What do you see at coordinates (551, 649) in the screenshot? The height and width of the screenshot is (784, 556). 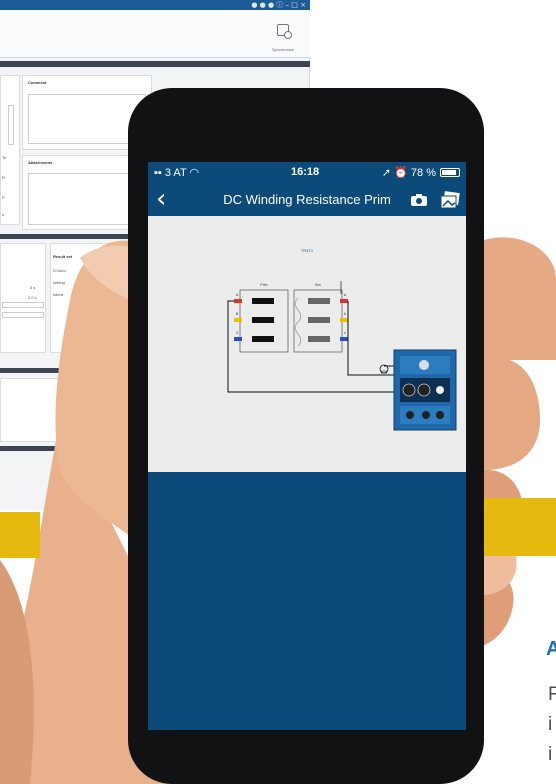 I see `side-heading: A` at bounding box center [551, 649].